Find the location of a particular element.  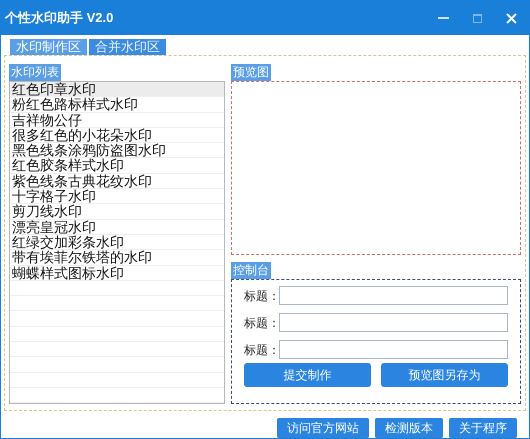

window-title: 个性水印助手 V2.0 is located at coordinates (59, 18).